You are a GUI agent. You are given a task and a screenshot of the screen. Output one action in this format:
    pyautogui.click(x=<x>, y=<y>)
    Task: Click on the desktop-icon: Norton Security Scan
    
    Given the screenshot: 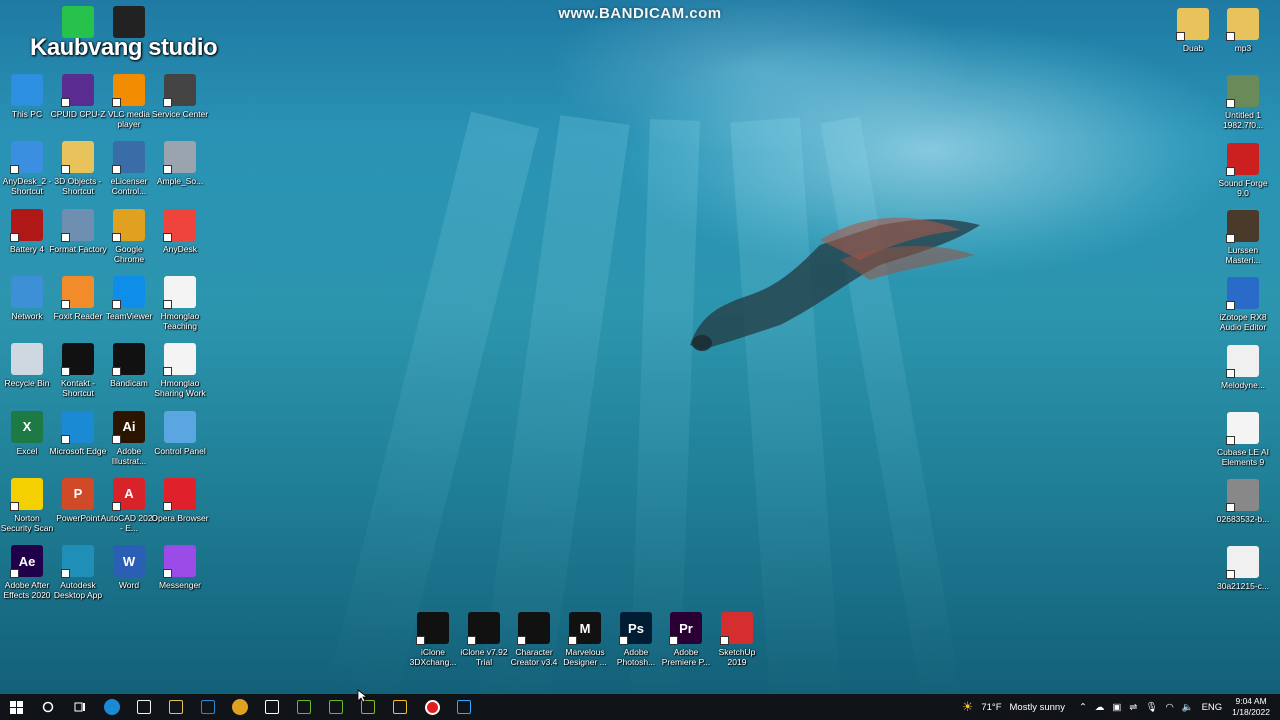 What is the action you would take?
    pyautogui.click(x=28, y=505)
    